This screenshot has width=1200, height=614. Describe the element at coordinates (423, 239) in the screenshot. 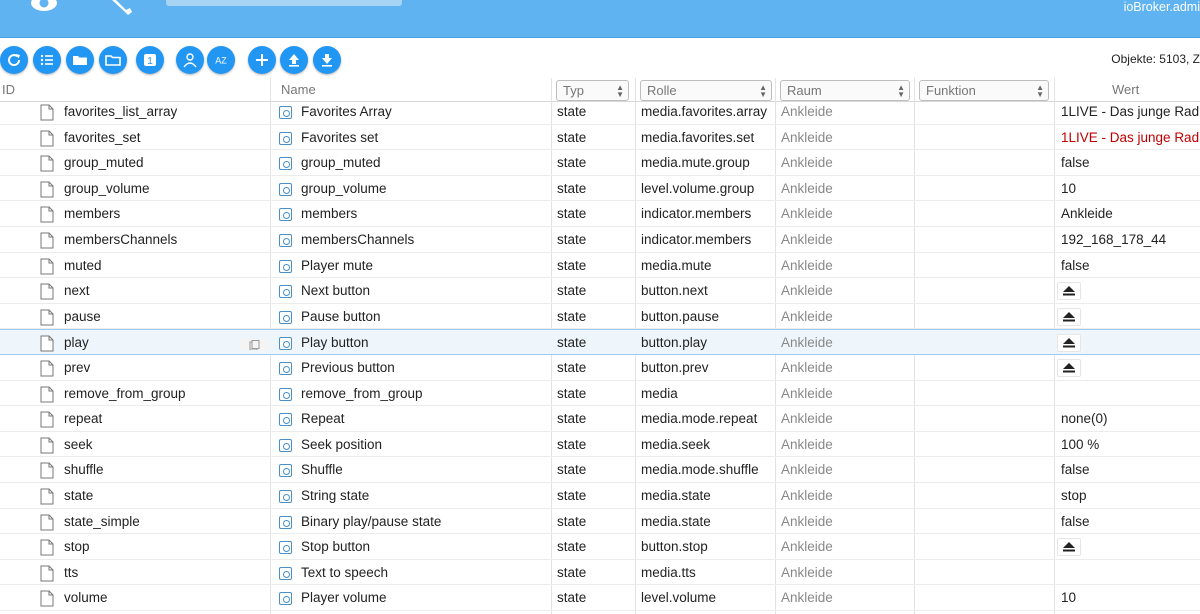

I see `row-name: membersChannels` at that location.